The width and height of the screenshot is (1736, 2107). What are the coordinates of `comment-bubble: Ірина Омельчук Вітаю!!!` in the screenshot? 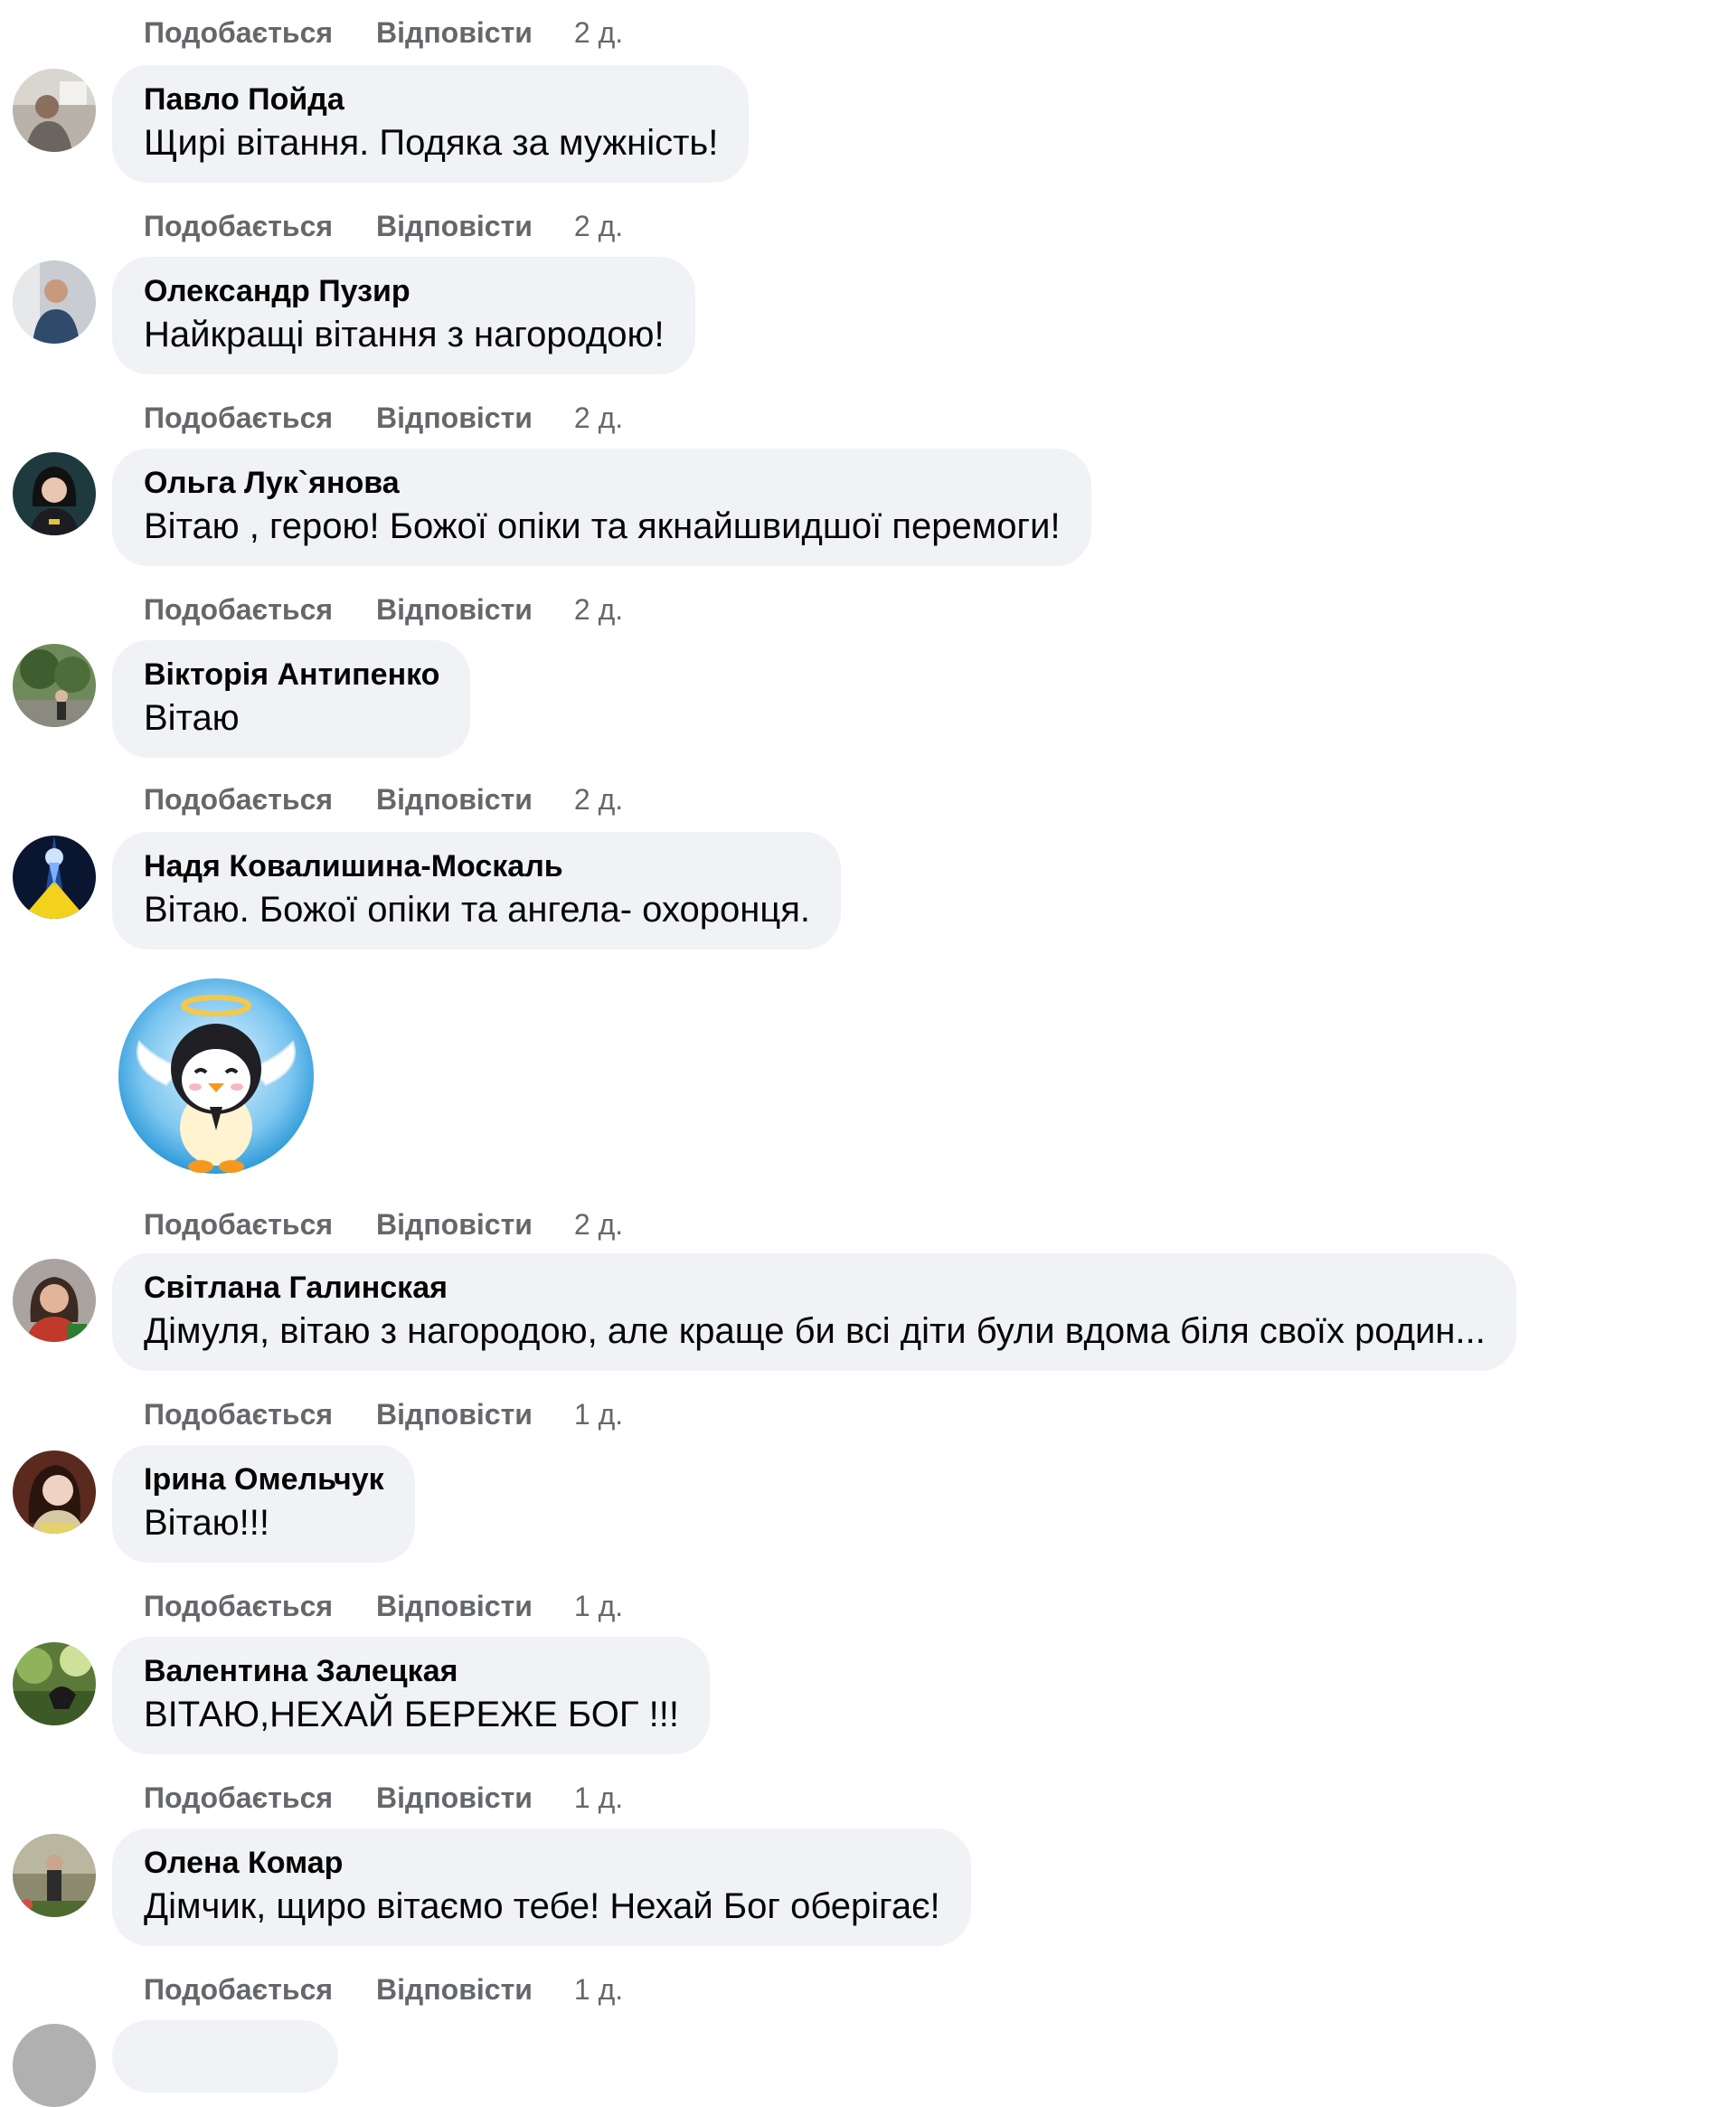 It's located at (263, 1504).